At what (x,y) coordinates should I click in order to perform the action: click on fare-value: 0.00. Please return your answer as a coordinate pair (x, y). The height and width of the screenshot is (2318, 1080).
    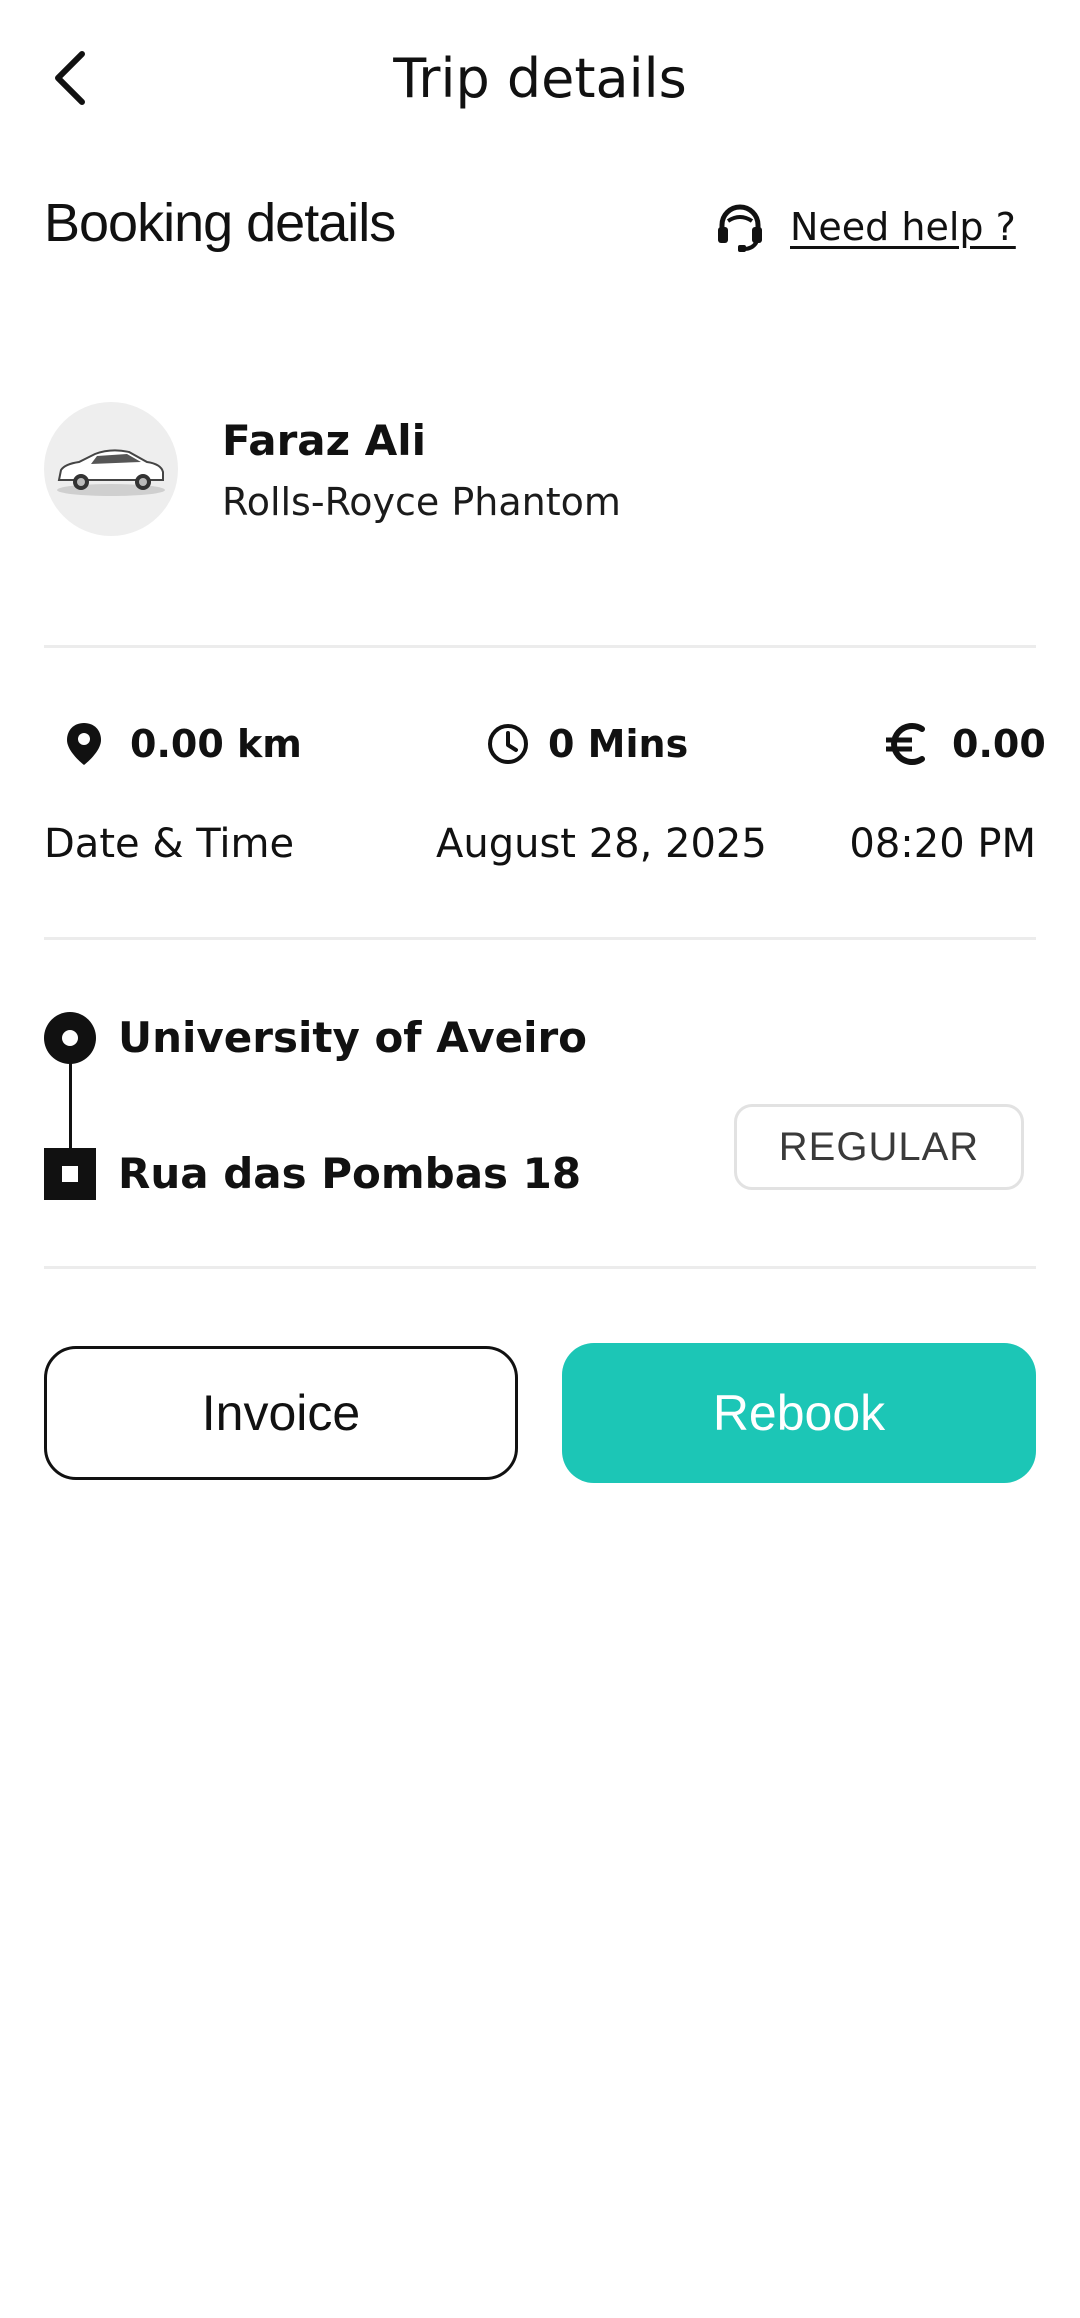
    Looking at the image, I should click on (999, 744).